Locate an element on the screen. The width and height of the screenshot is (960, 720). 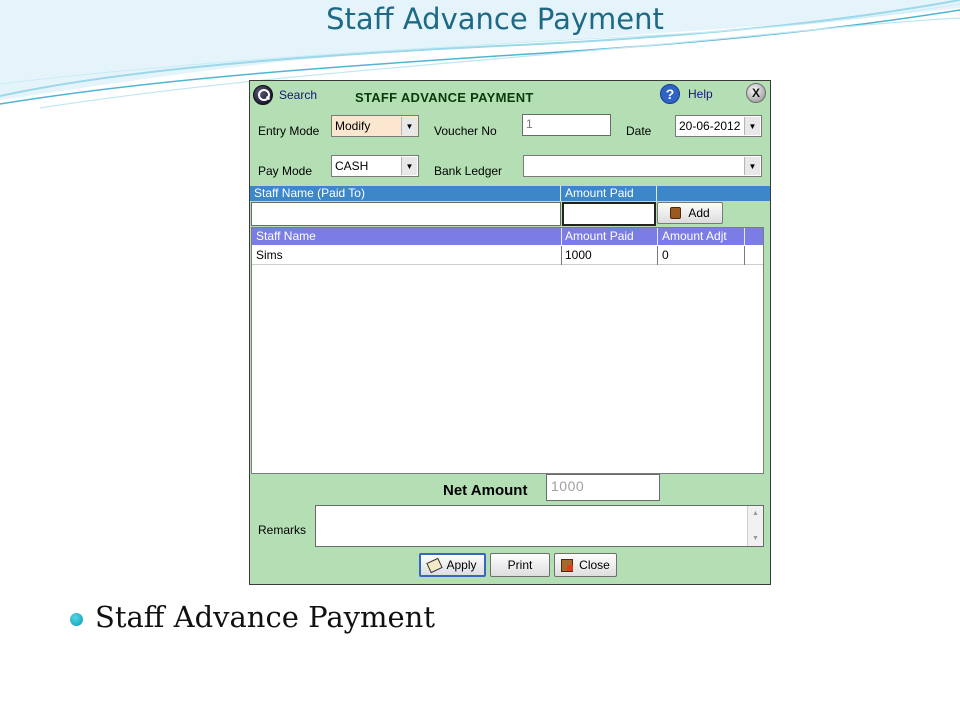
add-label: Add is located at coordinates (699, 213).